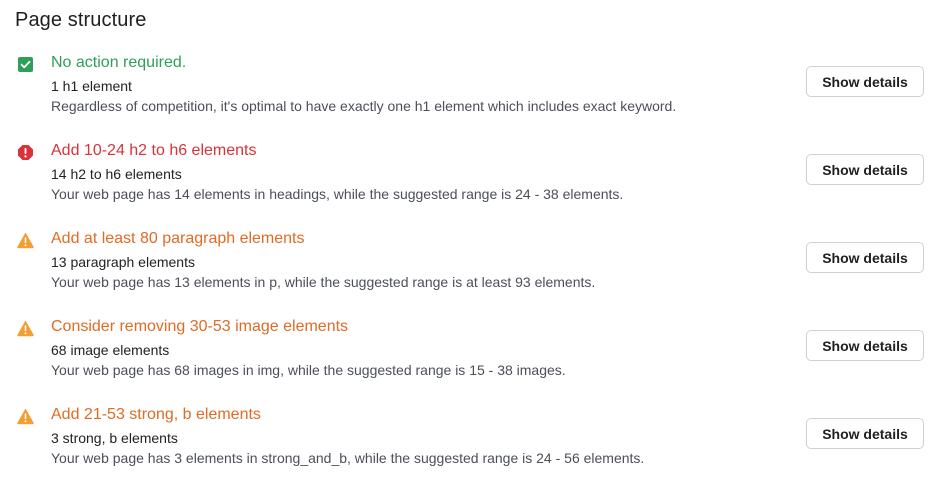 The height and width of the screenshot is (478, 942). I want to click on recommendation-title: Add 21-53 strong, b elements, so click(156, 414).